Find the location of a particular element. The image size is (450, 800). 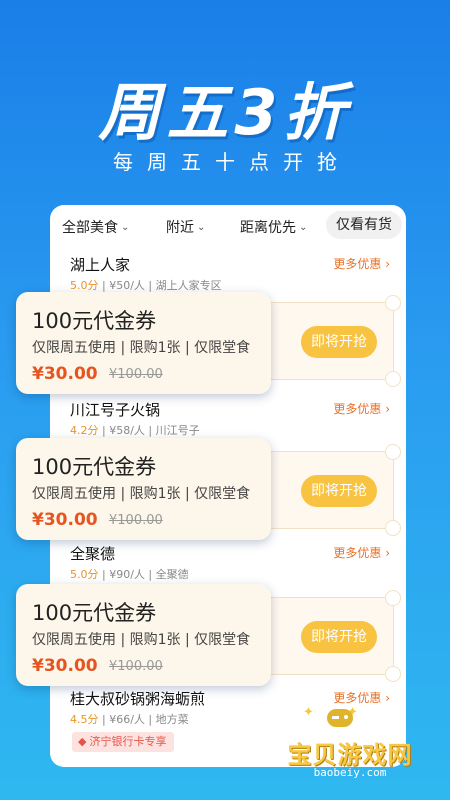

filter-label: 全部美食 is located at coordinates (90, 228).